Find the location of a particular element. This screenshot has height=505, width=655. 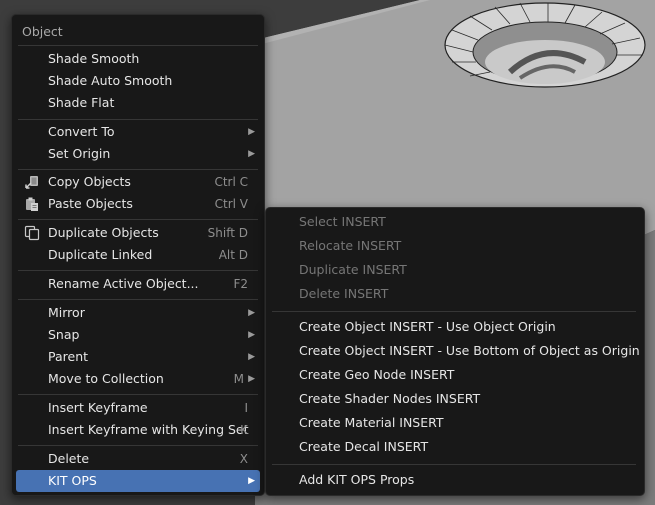

menu-item-label: Insert Keyframe with Keying Set is located at coordinates (148, 429).